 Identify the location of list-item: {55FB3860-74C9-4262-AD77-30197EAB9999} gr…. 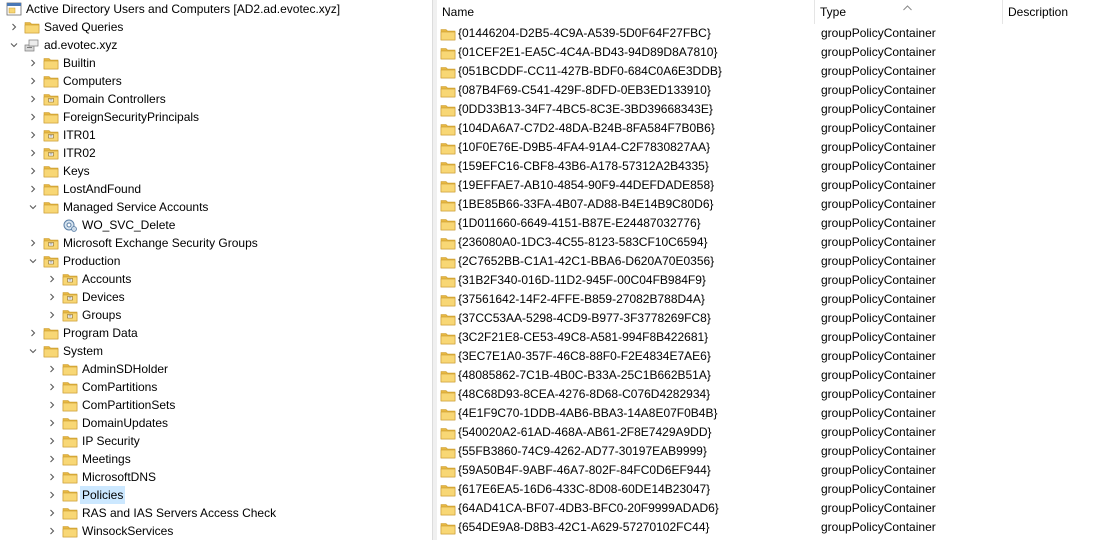
(775, 451).